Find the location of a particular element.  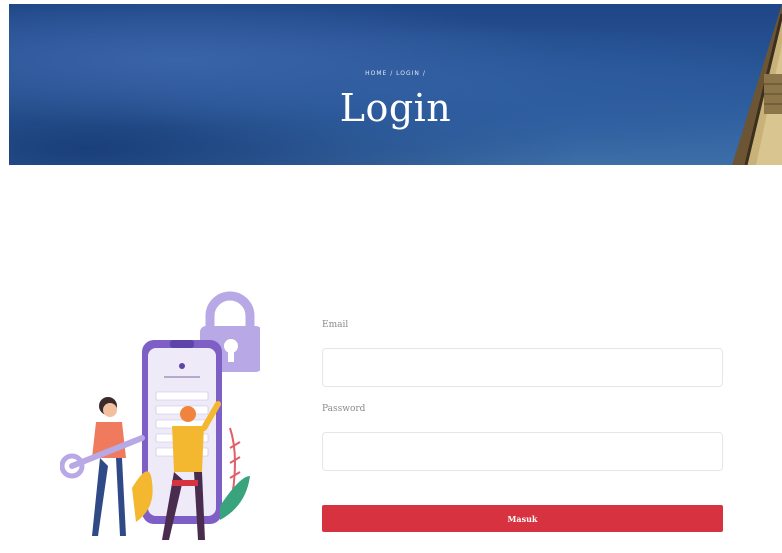

email-label: Email is located at coordinates (335, 325).